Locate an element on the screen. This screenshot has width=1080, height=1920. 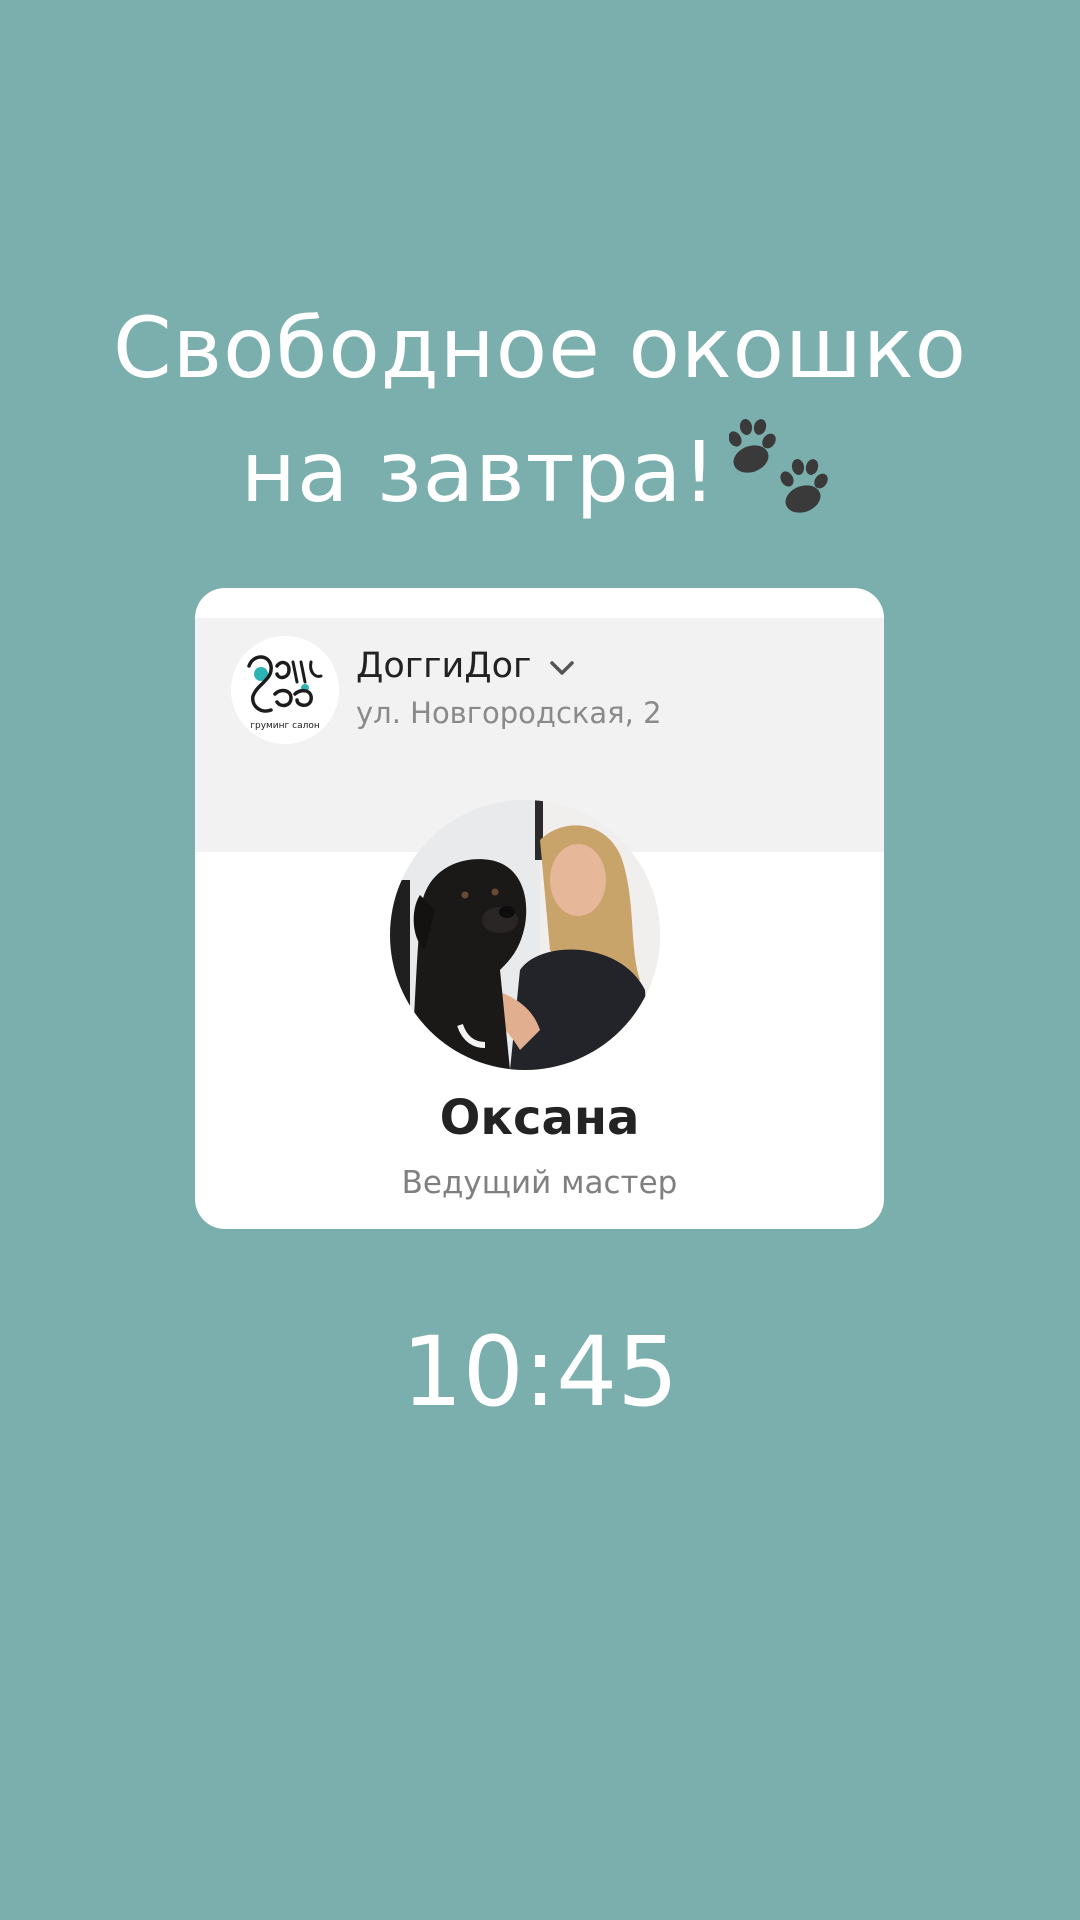
headline-line-2: на завтра! is located at coordinates (479, 472).